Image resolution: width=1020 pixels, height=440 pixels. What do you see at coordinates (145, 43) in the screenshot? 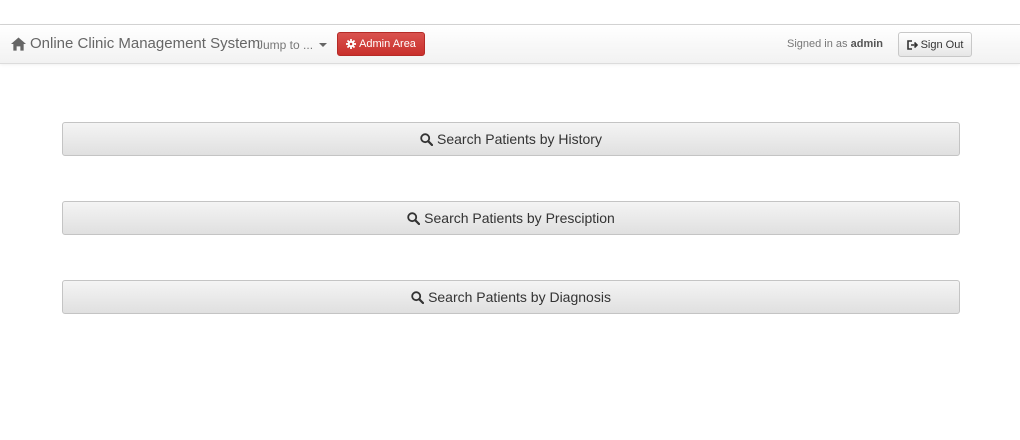
I see `brand-text: Online Clinic Management System` at bounding box center [145, 43].